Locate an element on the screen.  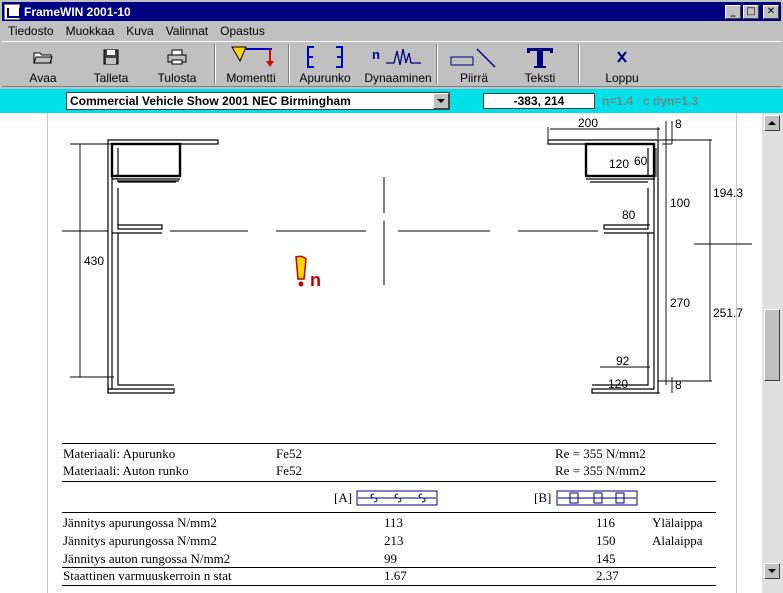
coordinate-readout: -383, 214 is located at coordinates (539, 101).